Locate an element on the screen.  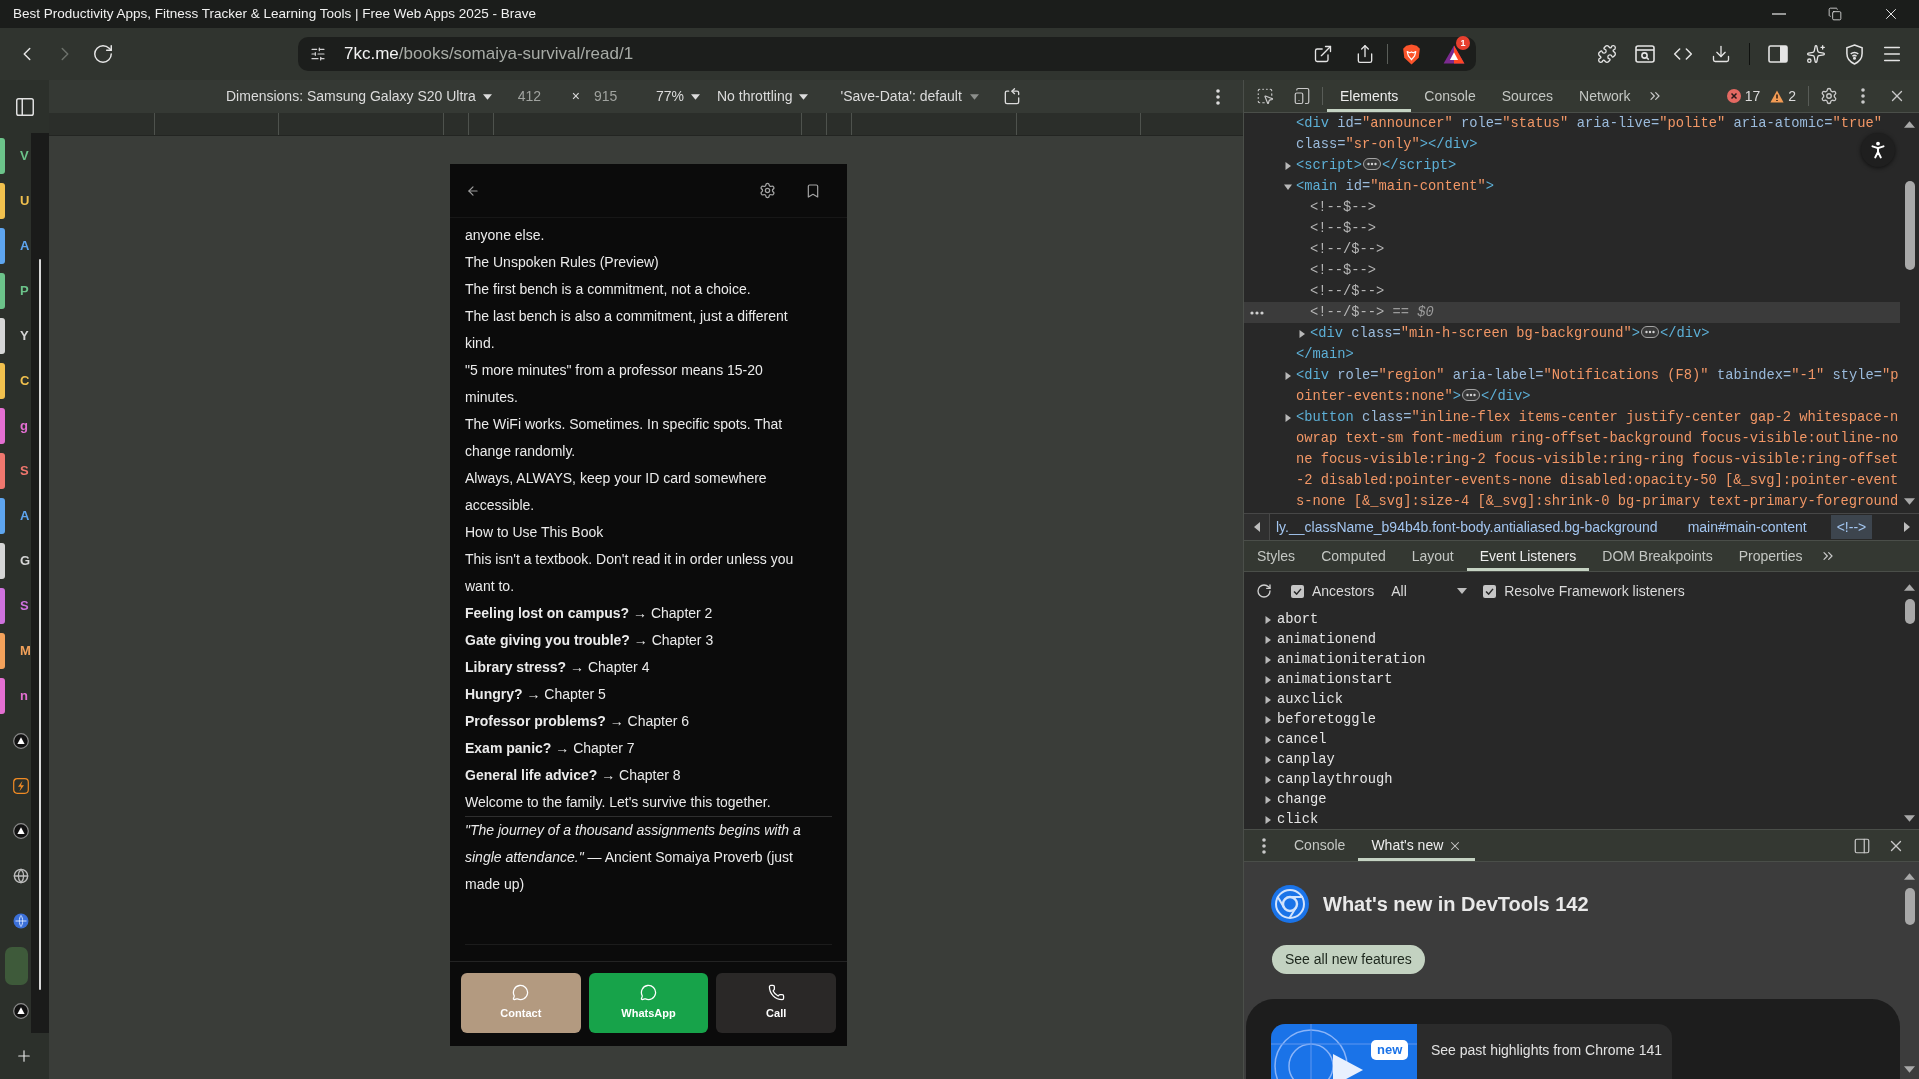
paragraph: Welcome to the family. Let's survive this together. is located at coordinates (618, 802).